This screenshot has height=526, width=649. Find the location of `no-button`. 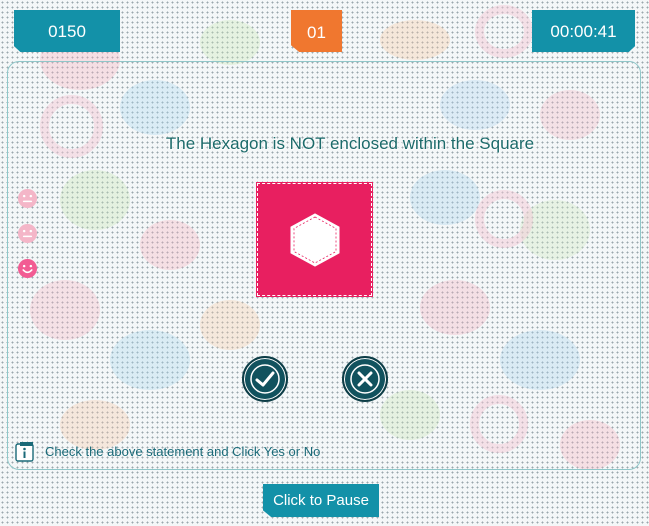

no-button is located at coordinates (365, 379).